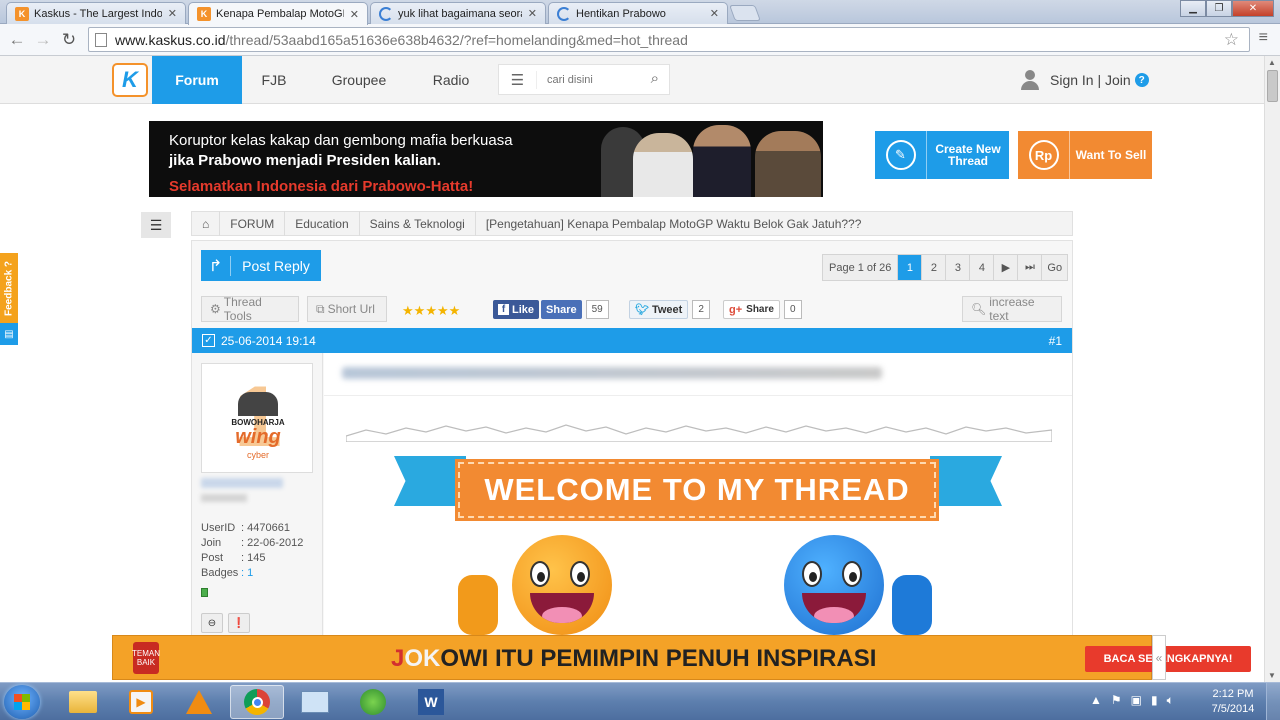 The height and width of the screenshot is (720, 1280). What do you see at coordinates (278, 13) in the screenshot?
I see `browser-tab-motogp: K Kenapa Pembalap MotoGP ✕` at bounding box center [278, 13].